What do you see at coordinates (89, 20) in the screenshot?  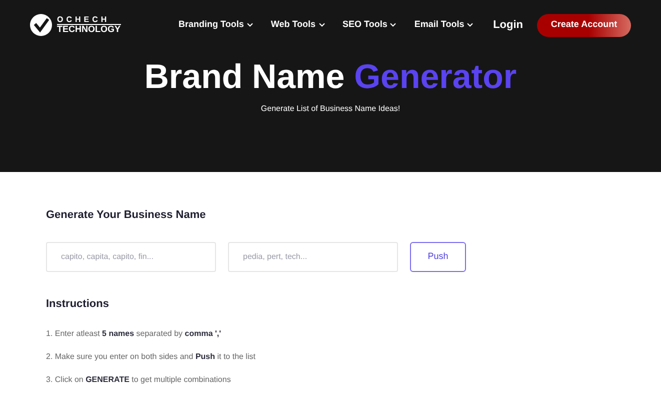 I see `logo-text: OCHECH` at bounding box center [89, 20].